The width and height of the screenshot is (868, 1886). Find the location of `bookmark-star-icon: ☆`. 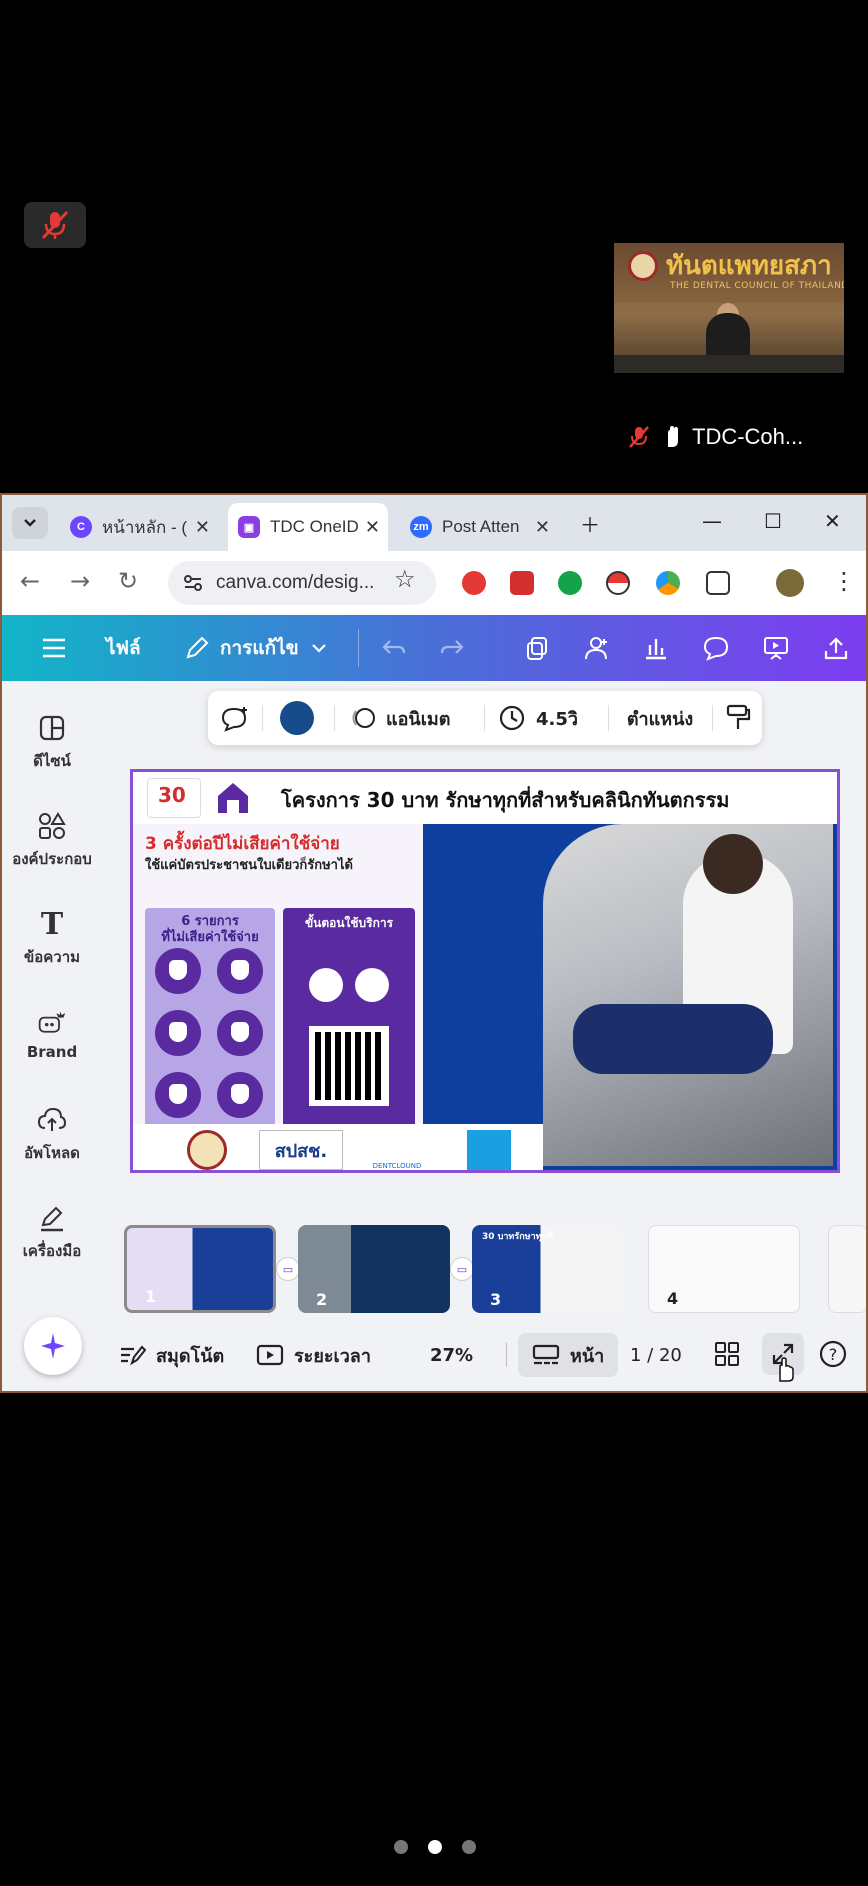

bookmark-star-icon: ☆ is located at coordinates (405, 579).